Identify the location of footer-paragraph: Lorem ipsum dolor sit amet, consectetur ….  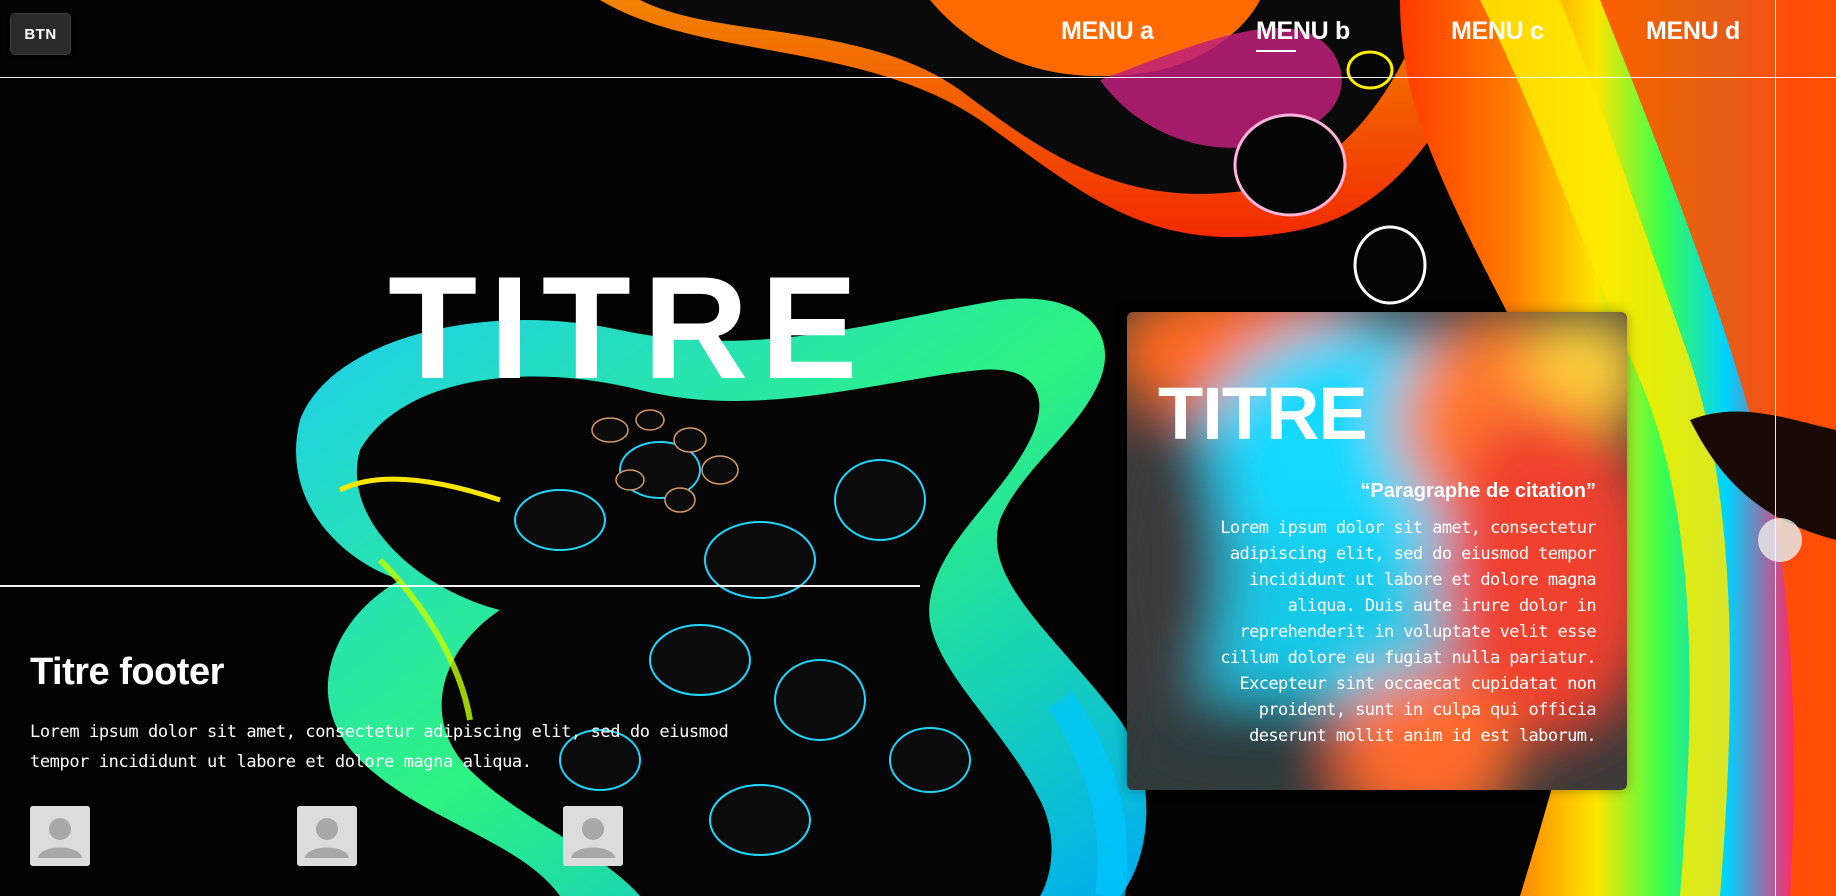
(379, 747).